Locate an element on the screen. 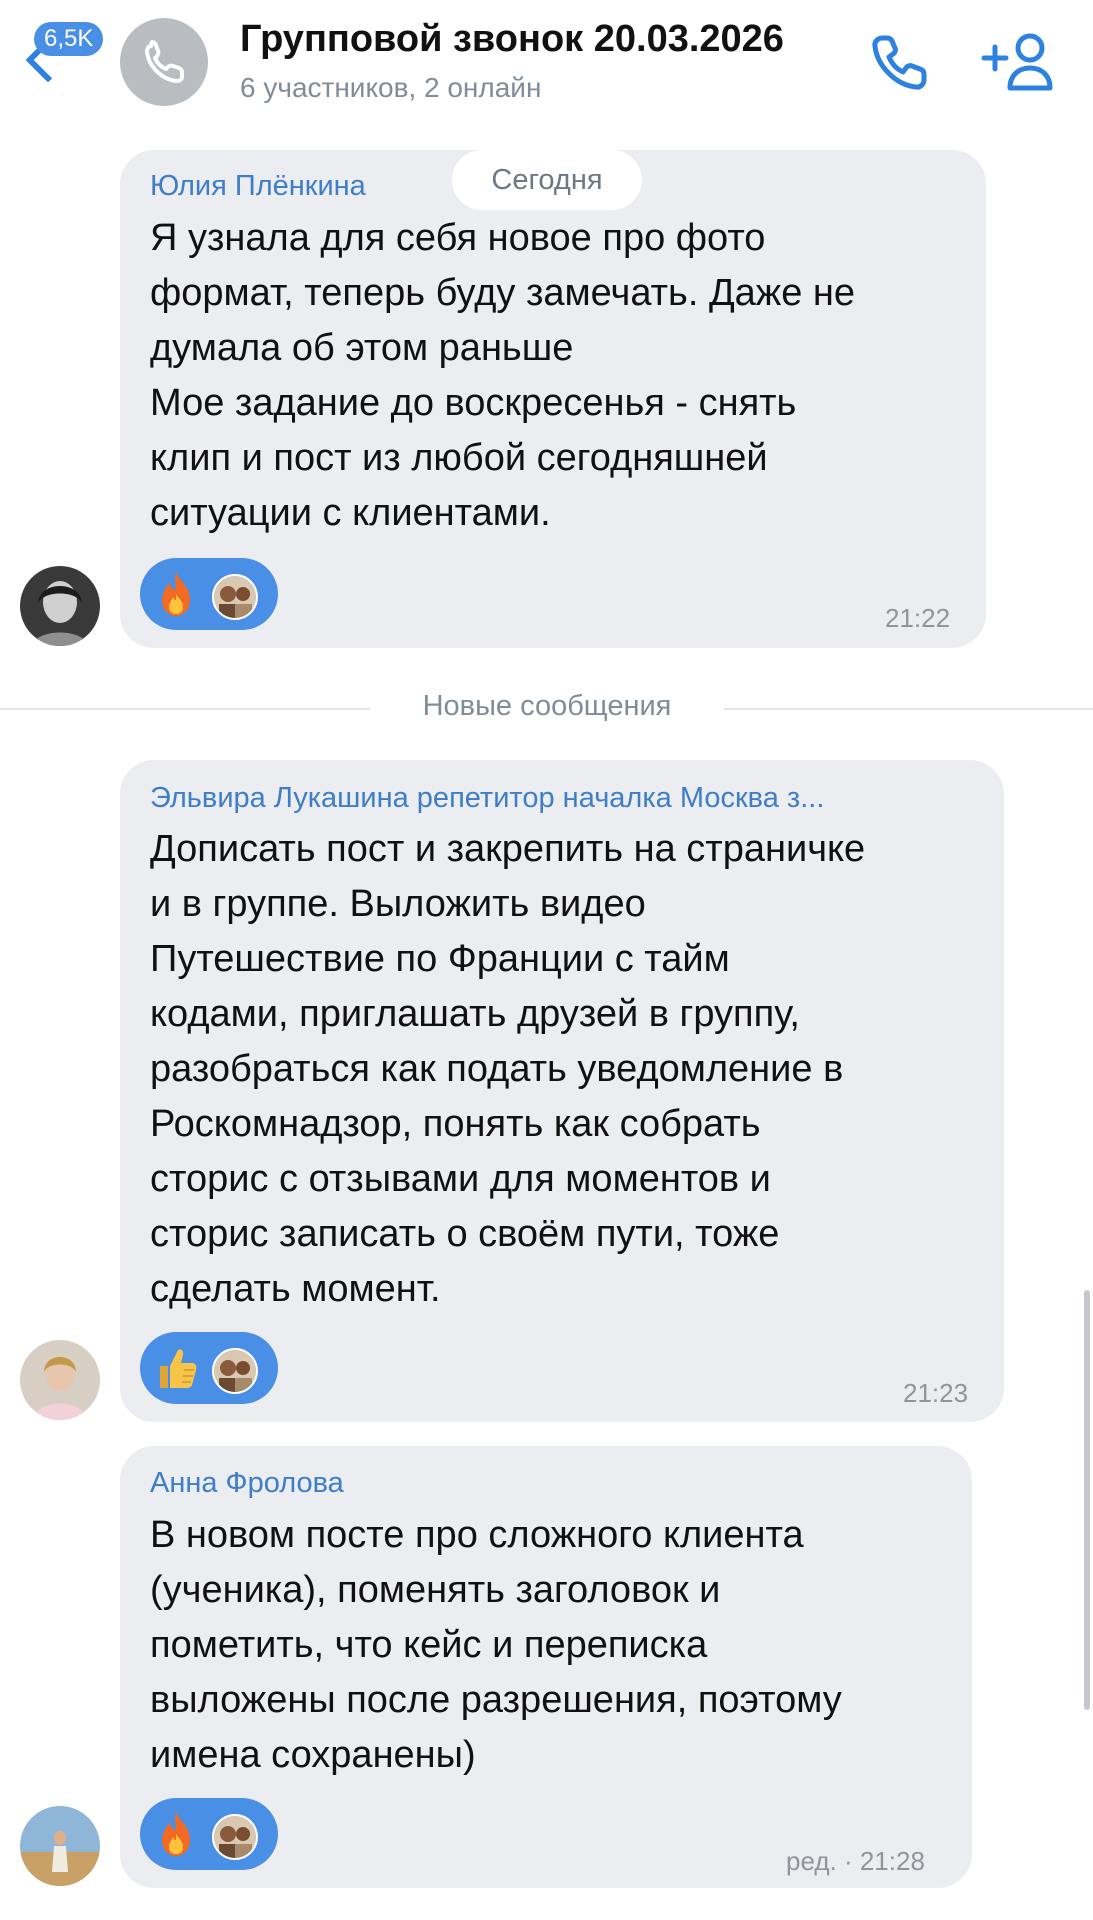 Image resolution: width=1093 pixels, height=1920 pixels. message-line: разобраться как подать уведомление в is located at coordinates (497, 1069).